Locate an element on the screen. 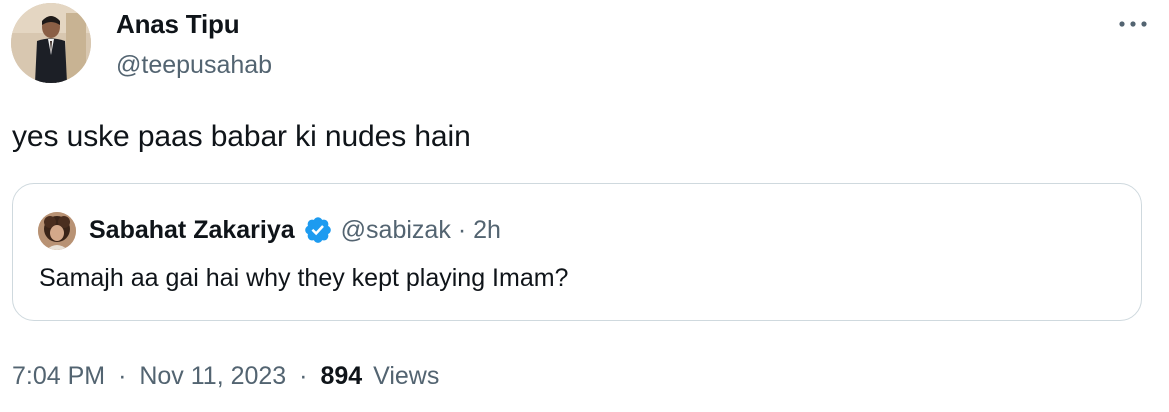 This screenshot has width=1169, height=412. author-avatar is located at coordinates (51, 43).